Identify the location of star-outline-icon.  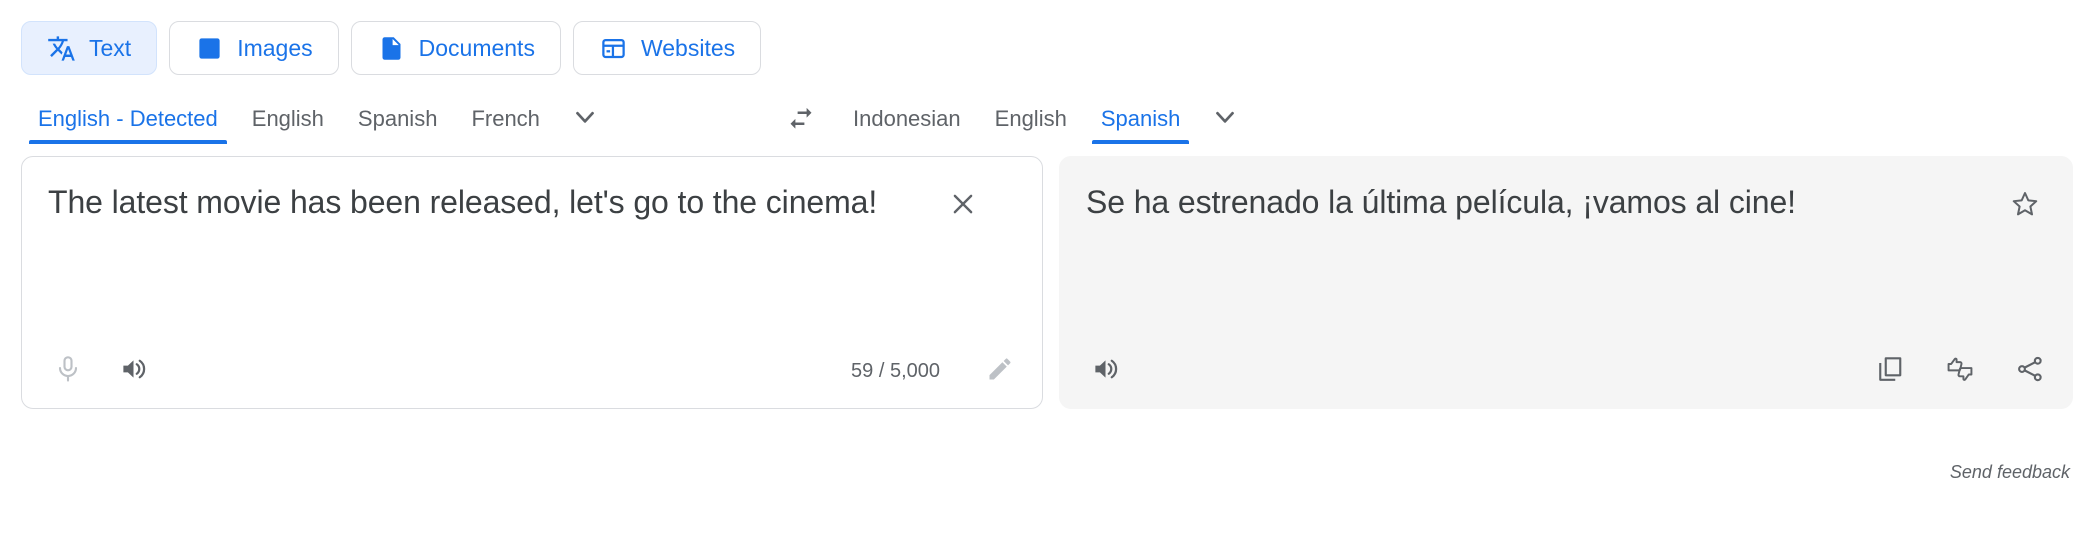
(2025, 206).